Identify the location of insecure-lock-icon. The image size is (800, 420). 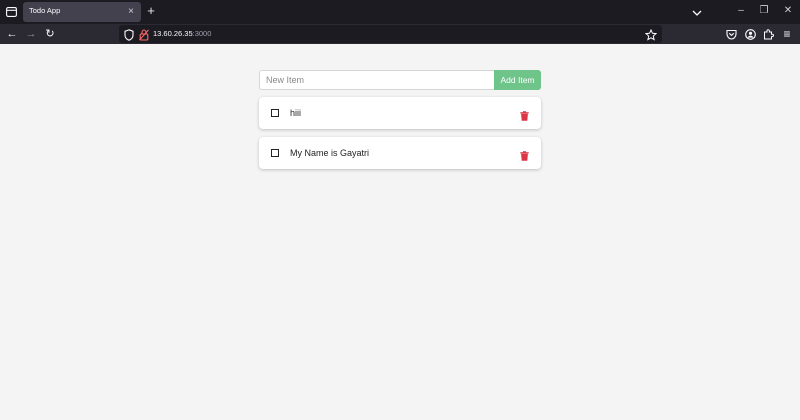
(145, 34).